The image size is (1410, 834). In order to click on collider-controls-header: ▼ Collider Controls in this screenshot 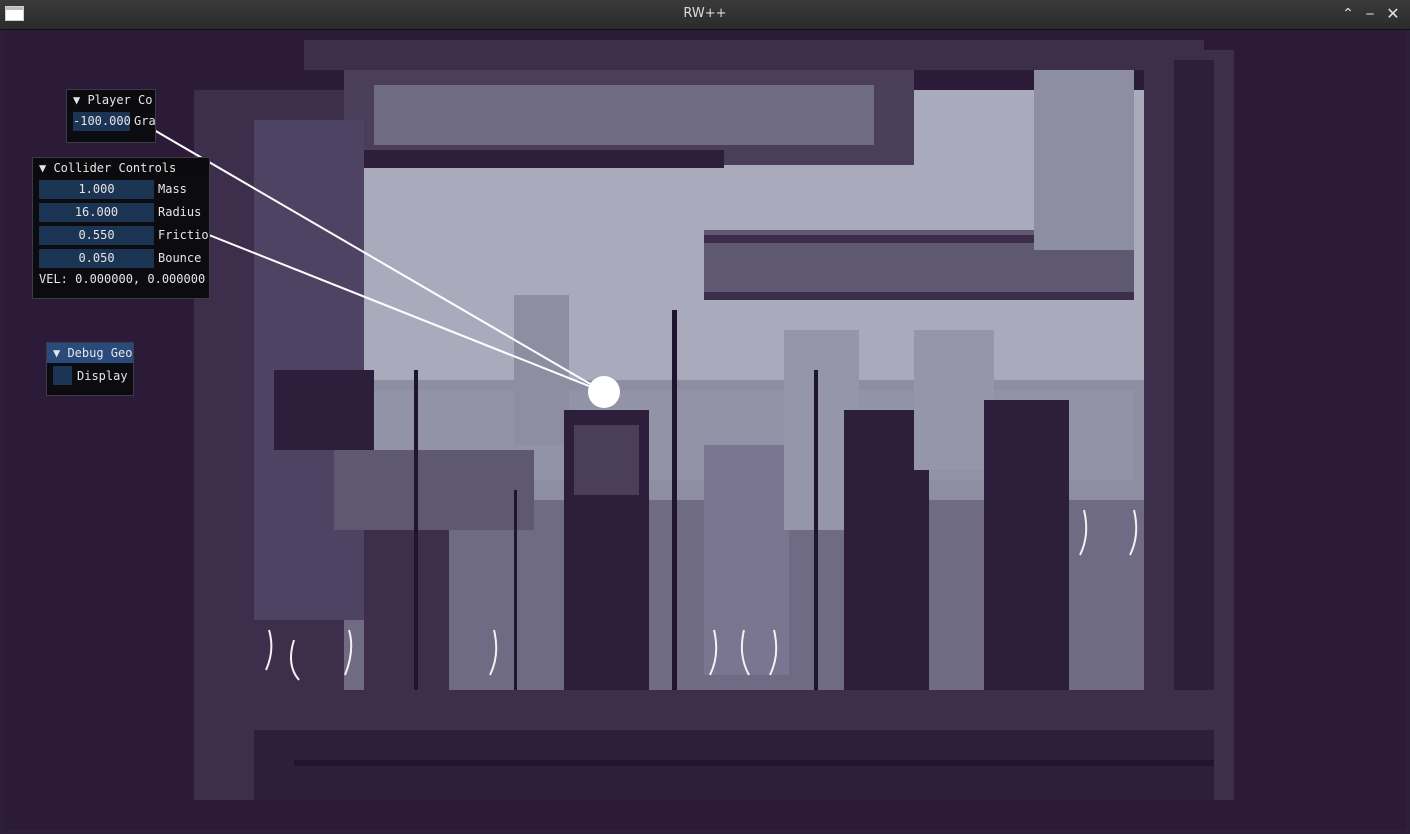, I will do `click(121, 168)`.